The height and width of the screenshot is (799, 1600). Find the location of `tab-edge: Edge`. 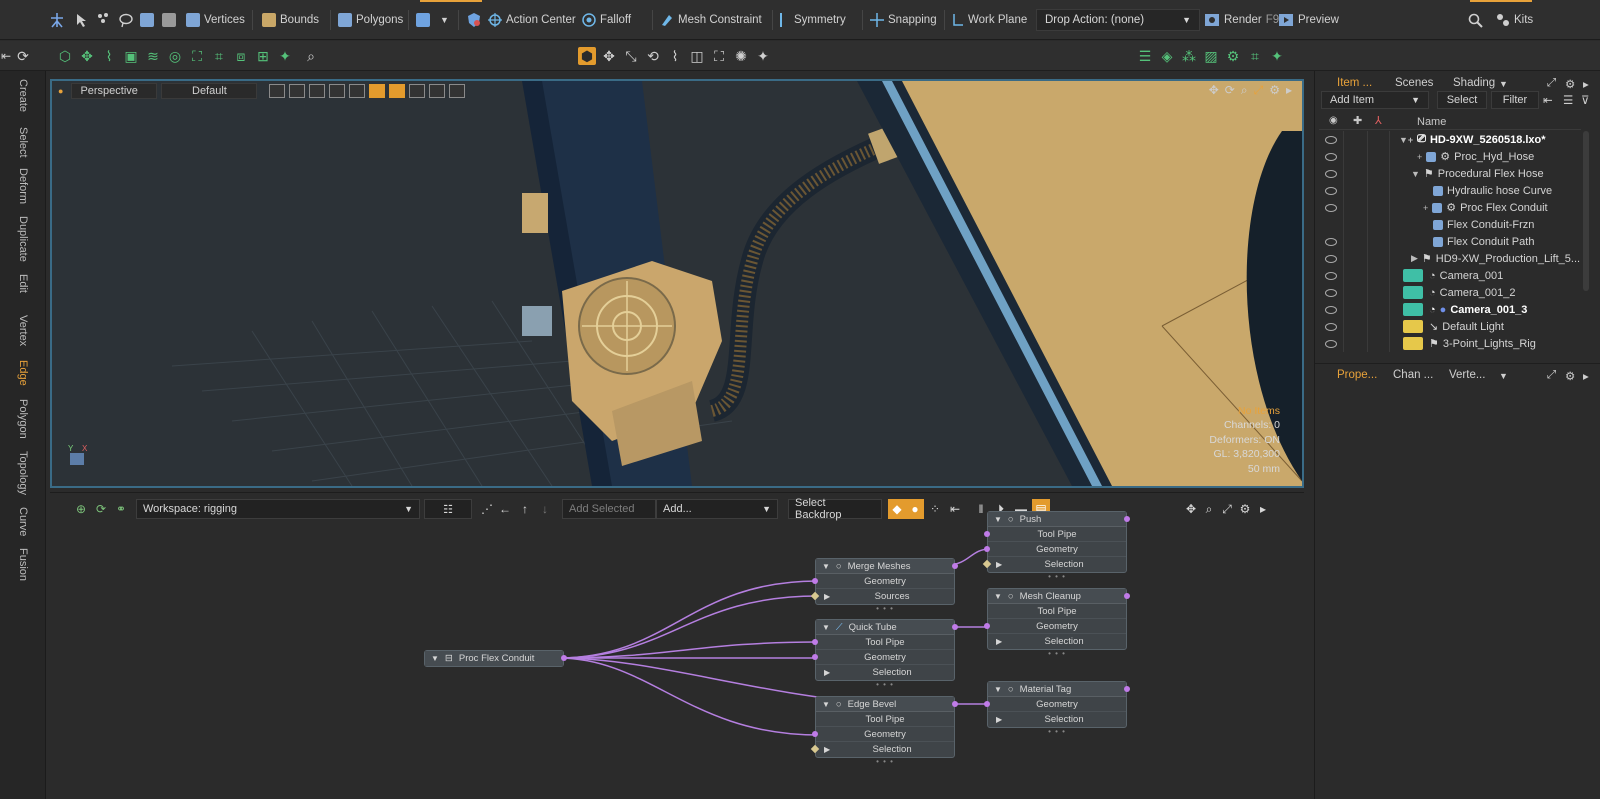

tab-edge: Edge is located at coordinates (23, 373).